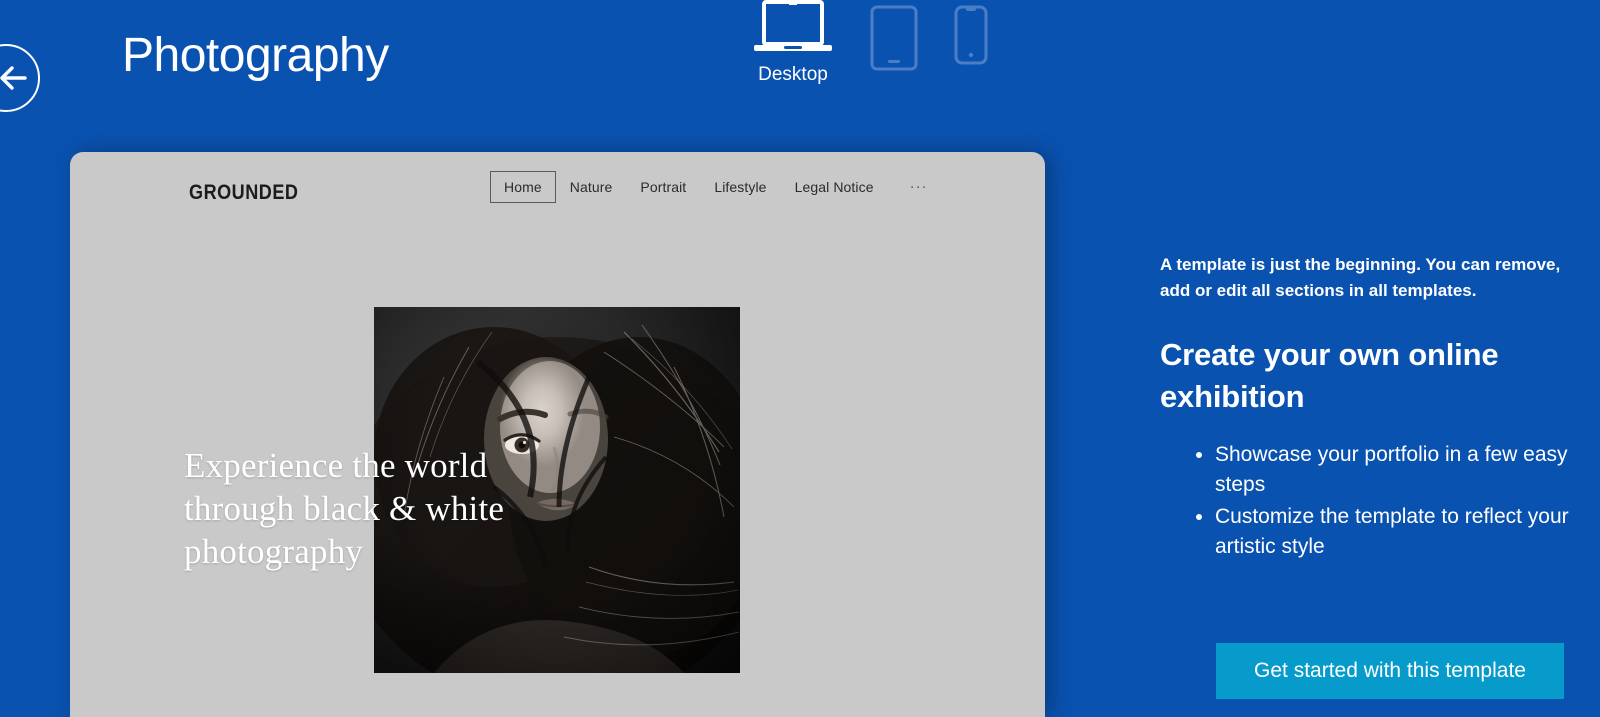 This screenshot has height=717, width=1600. I want to click on page-title: Photography, so click(255, 55).